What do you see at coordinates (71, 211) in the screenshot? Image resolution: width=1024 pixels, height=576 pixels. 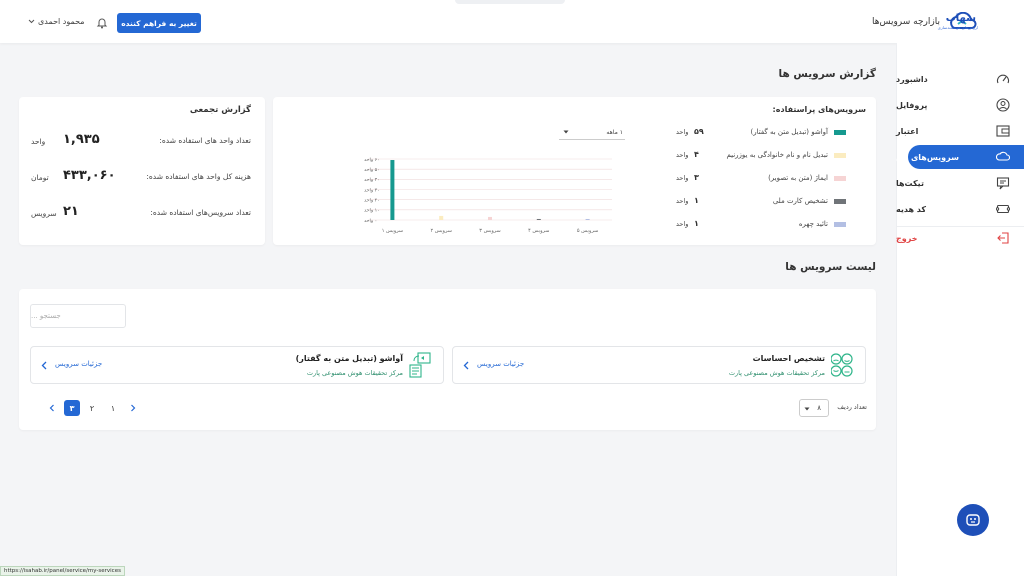 I see `summary-value: ۲۱` at bounding box center [71, 211].